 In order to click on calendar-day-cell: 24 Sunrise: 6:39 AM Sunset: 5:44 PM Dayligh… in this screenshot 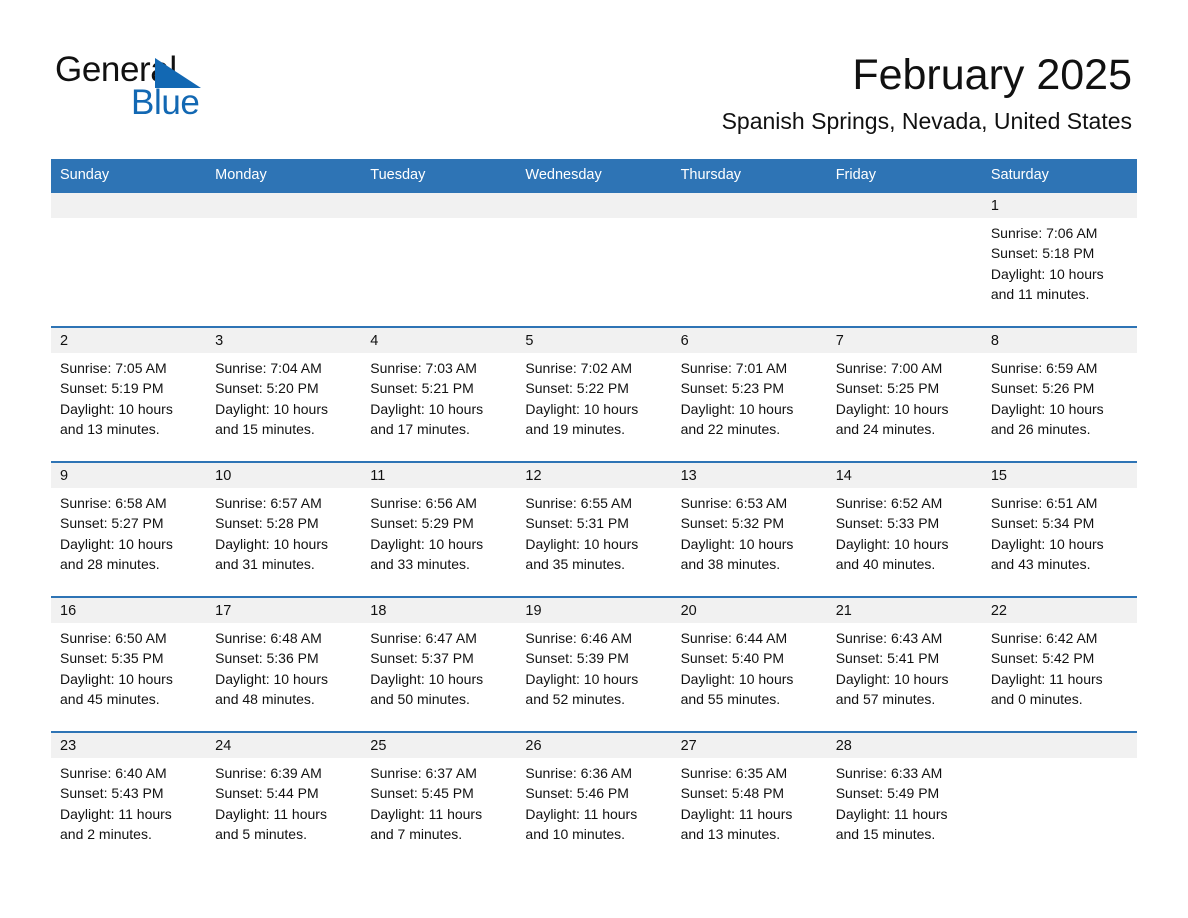, I will do `click(284, 798)`.